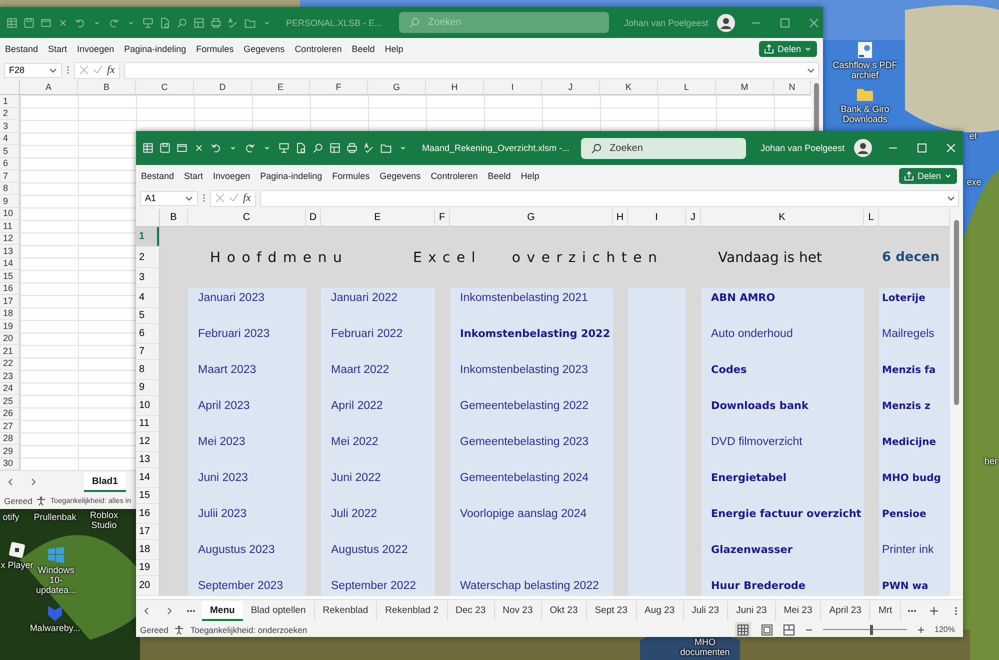 The width and height of the screenshot is (999, 660). Describe the element at coordinates (369, 148) in the screenshot. I see `spellcheck-icon` at that location.